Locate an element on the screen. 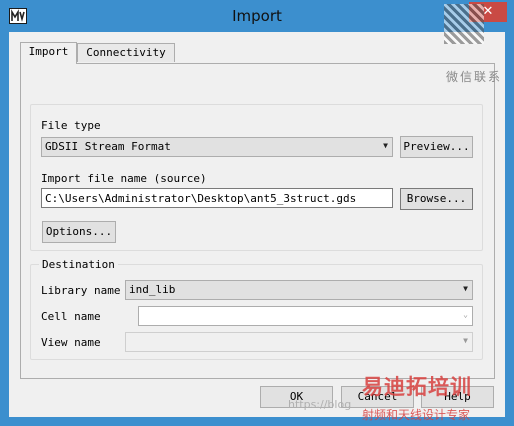 The image size is (514, 426). tab-connectivity: Connectivity is located at coordinates (126, 52).